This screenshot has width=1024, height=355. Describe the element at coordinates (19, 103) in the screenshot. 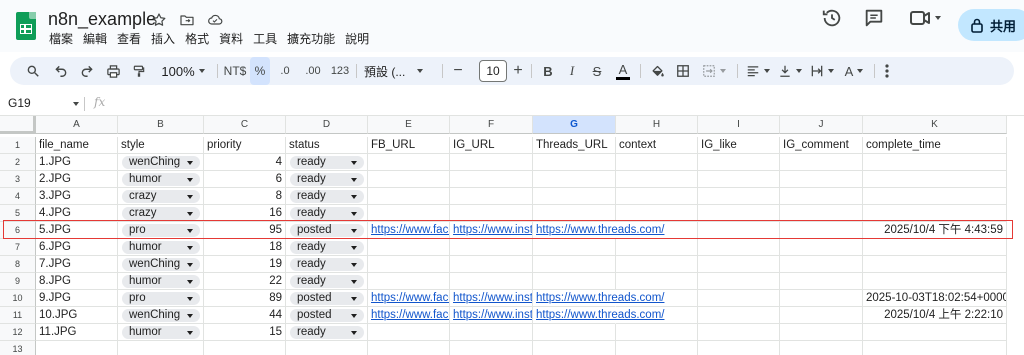

I see `name-box: G19` at that location.